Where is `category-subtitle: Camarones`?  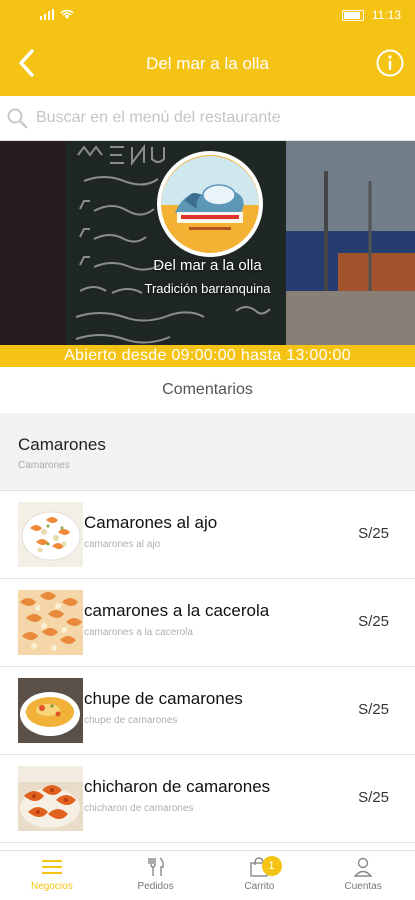 category-subtitle: Camarones is located at coordinates (44, 465).